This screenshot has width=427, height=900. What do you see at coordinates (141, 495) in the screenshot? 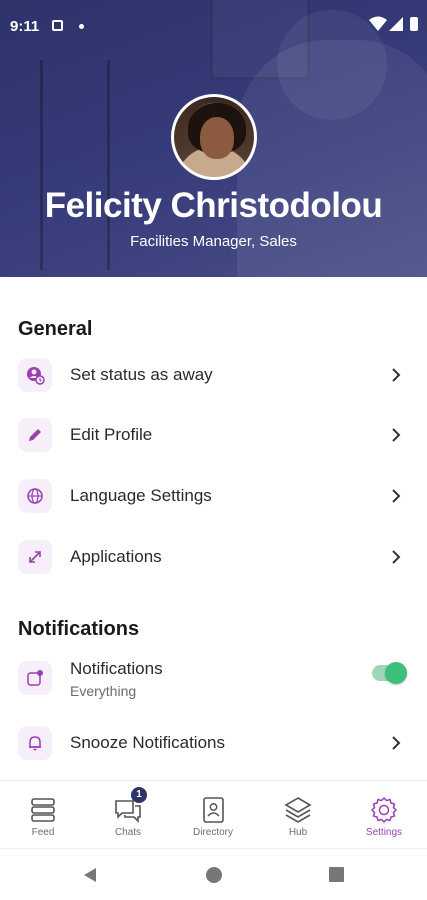
I see `language-settings-label: Language Settings` at bounding box center [141, 495].